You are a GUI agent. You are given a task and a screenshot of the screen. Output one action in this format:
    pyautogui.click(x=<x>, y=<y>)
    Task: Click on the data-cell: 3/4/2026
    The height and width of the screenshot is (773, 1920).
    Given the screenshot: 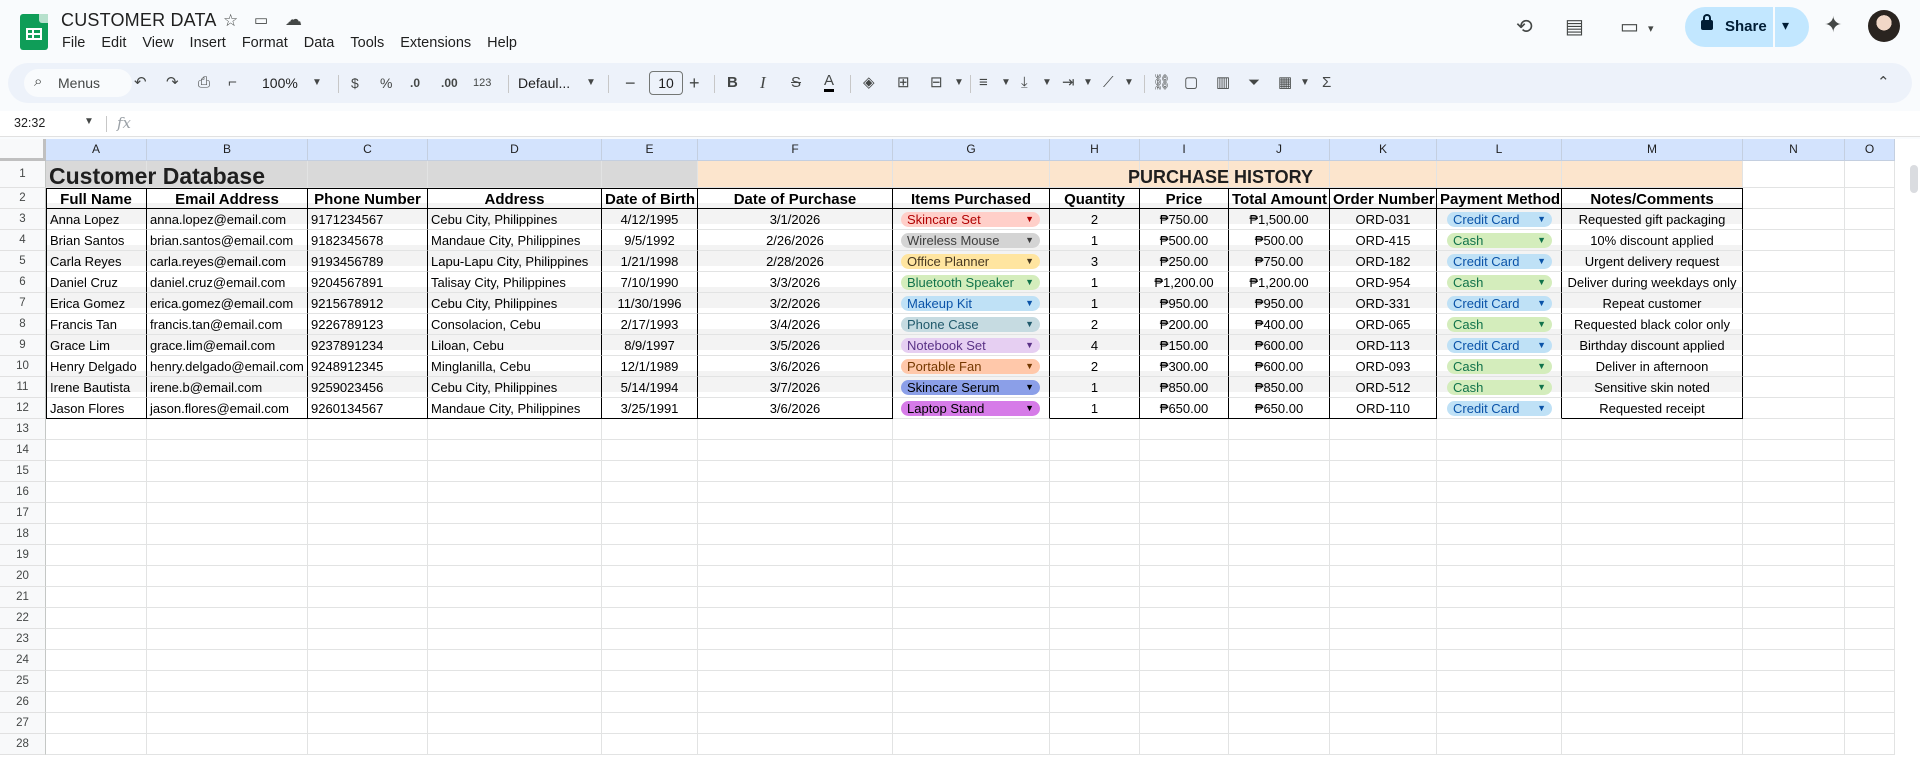 What is the action you would take?
    pyautogui.click(x=795, y=324)
    